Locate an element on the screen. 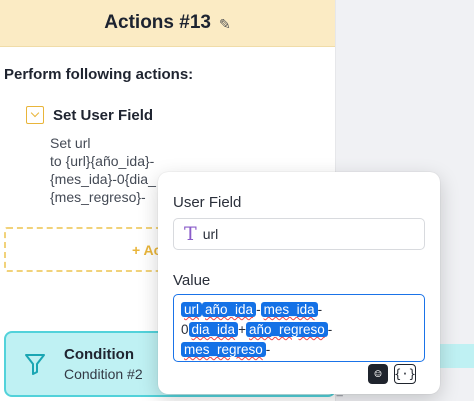 The width and height of the screenshot is (474, 401). condition-subtitle: Condition #2 is located at coordinates (103, 374).